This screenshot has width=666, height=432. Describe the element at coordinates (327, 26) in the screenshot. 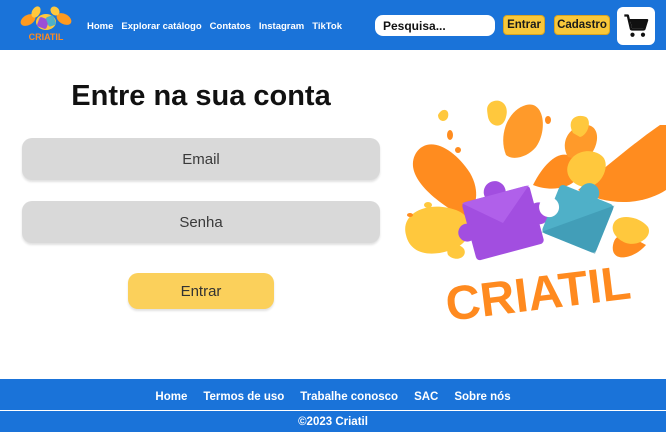

I see `nav-tiktok: TikTok` at that location.